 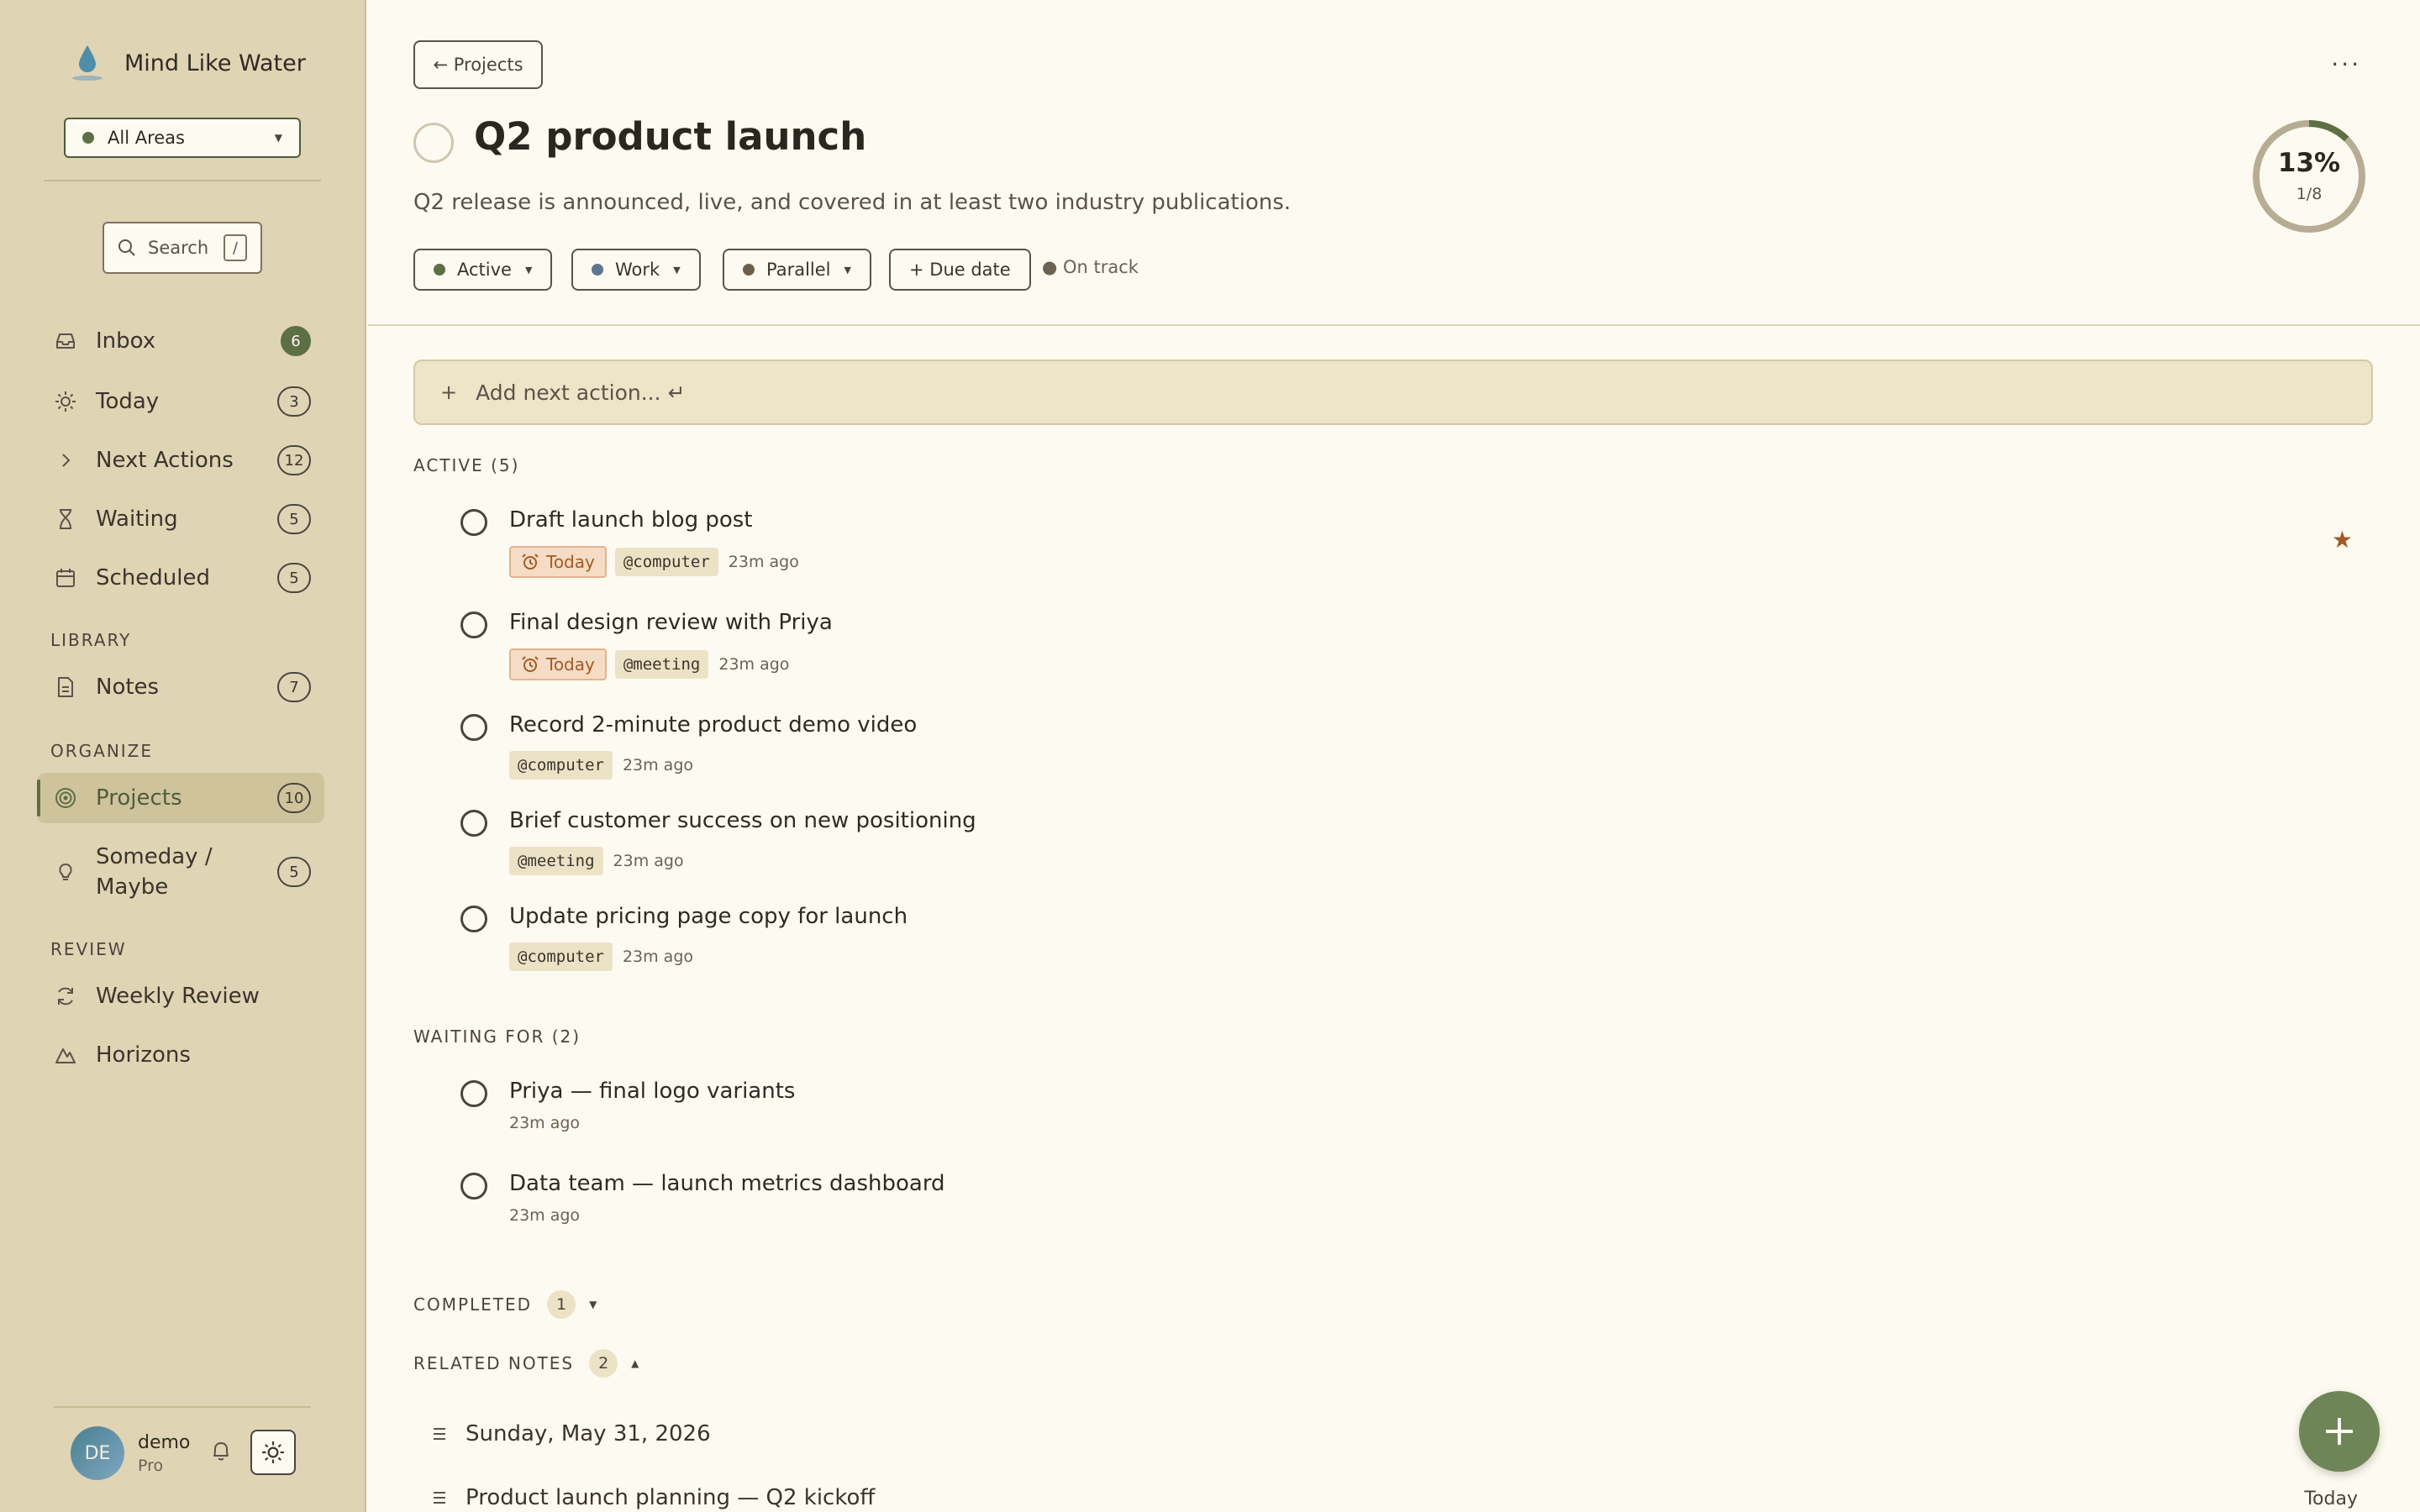 I want to click on task-meta: @computer 23m ago, so click(x=601, y=765).